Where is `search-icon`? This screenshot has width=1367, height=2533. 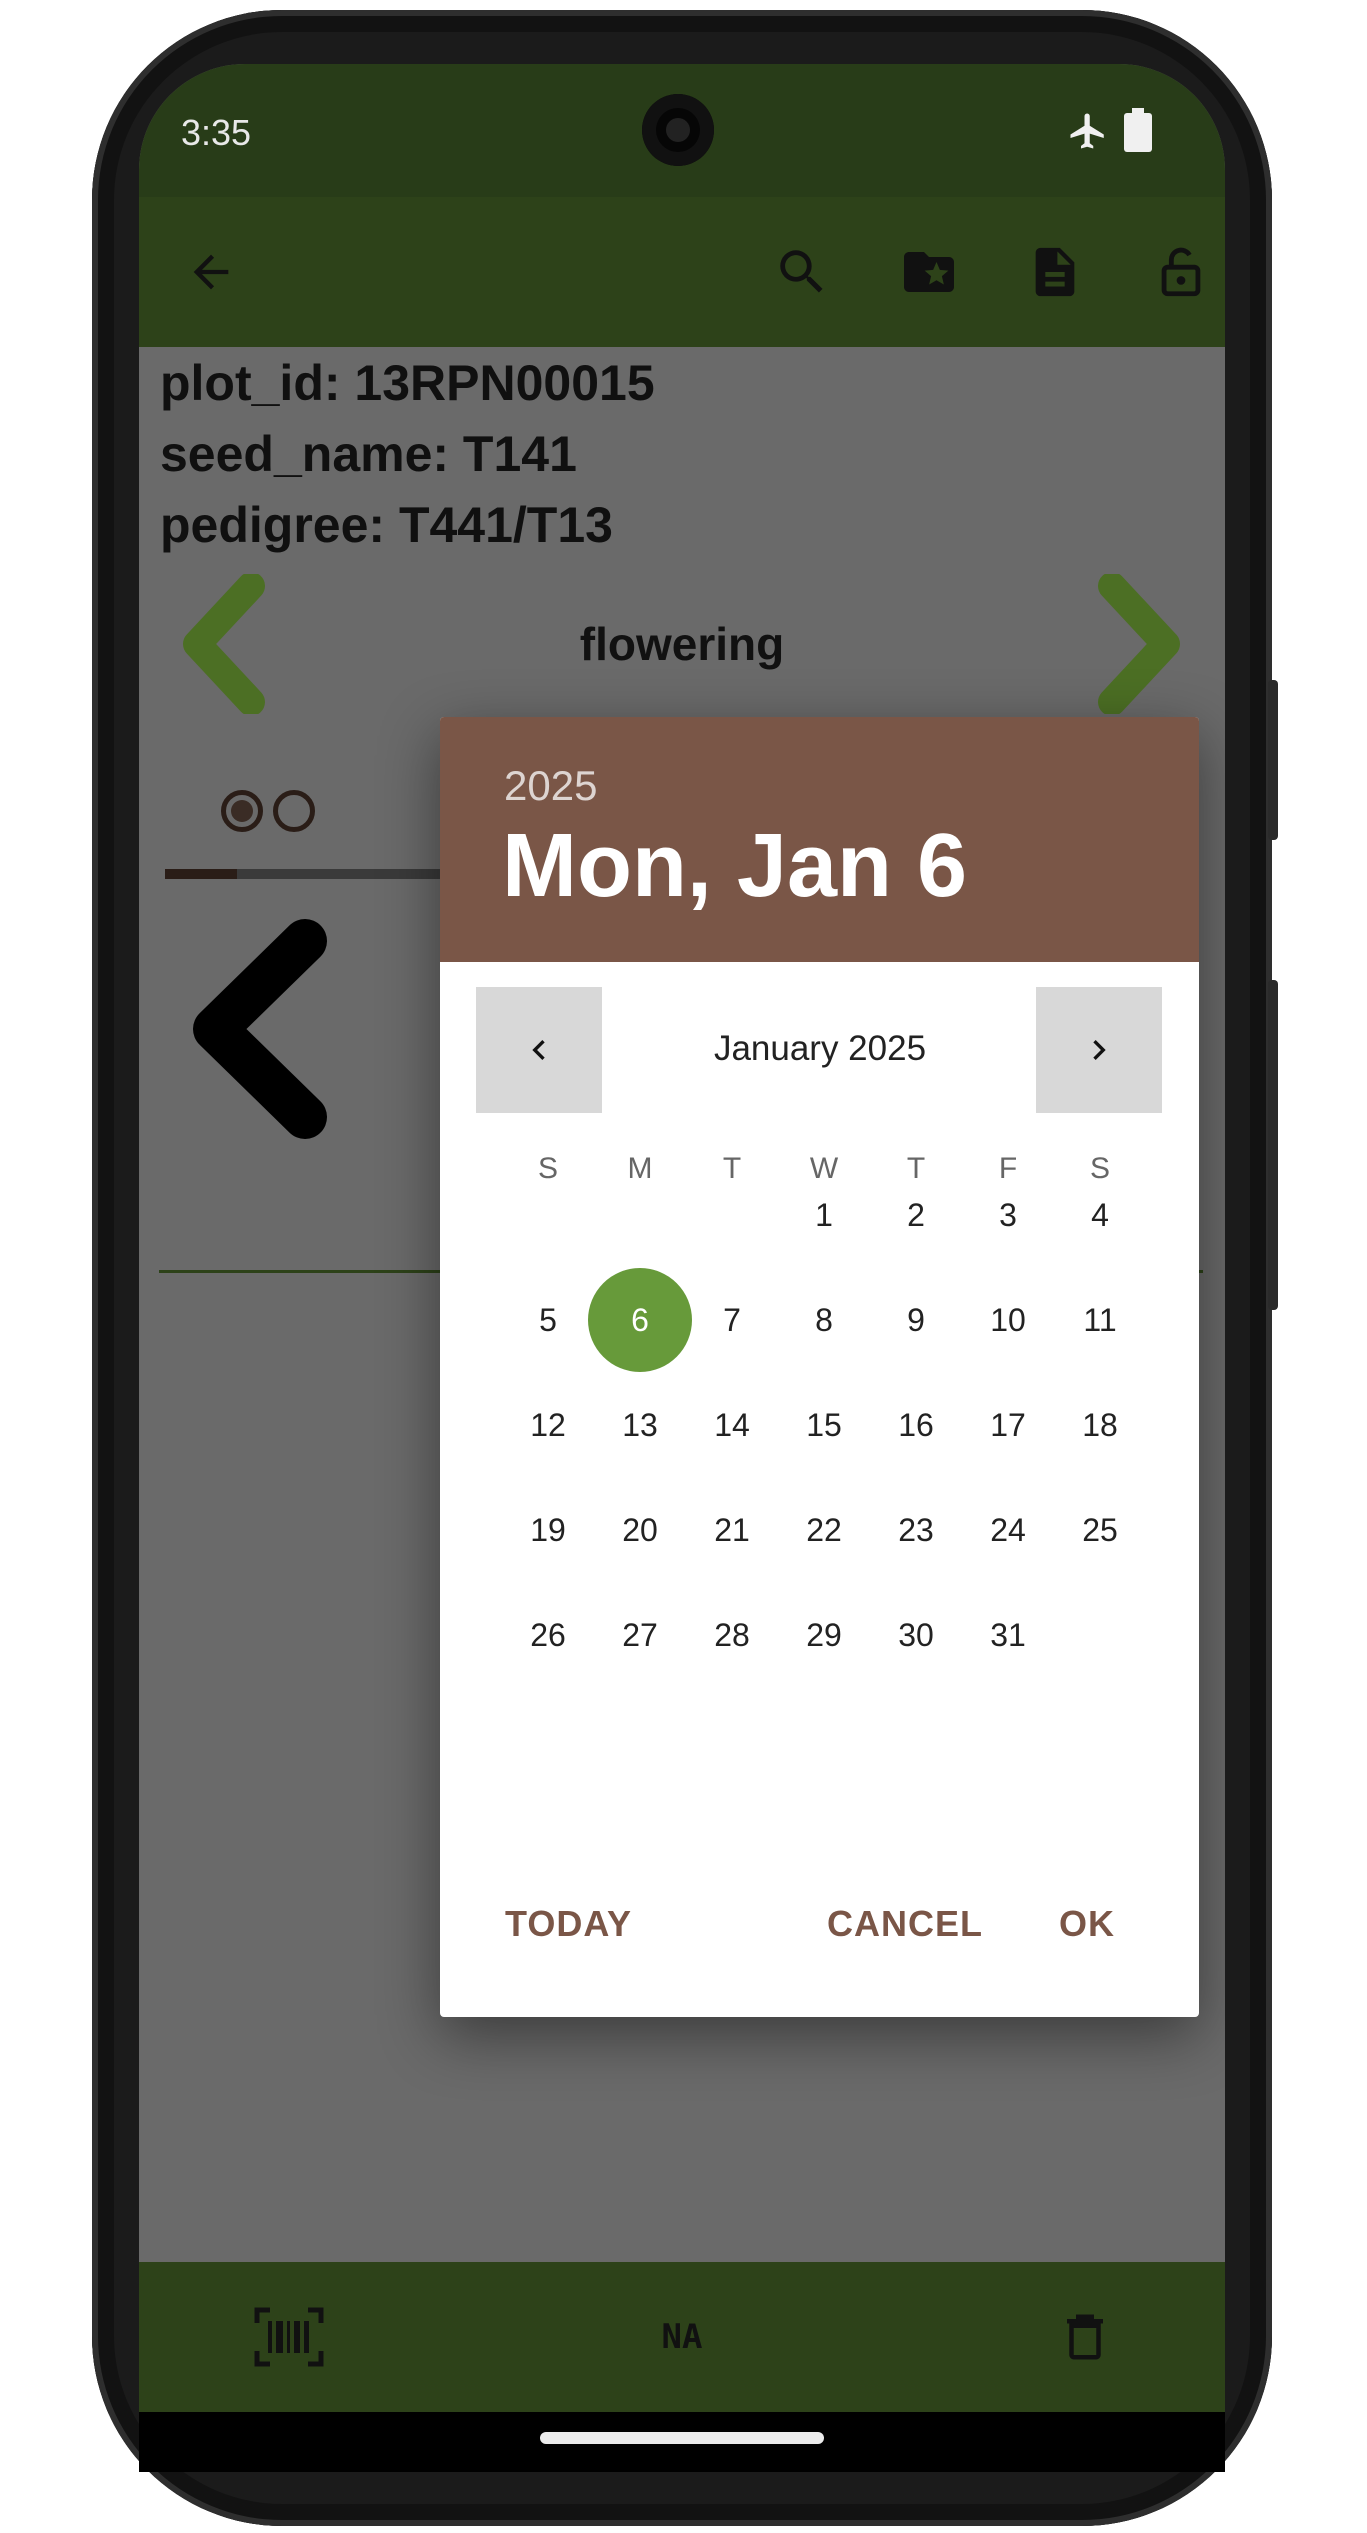 search-icon is located at coordinates (801, 271).